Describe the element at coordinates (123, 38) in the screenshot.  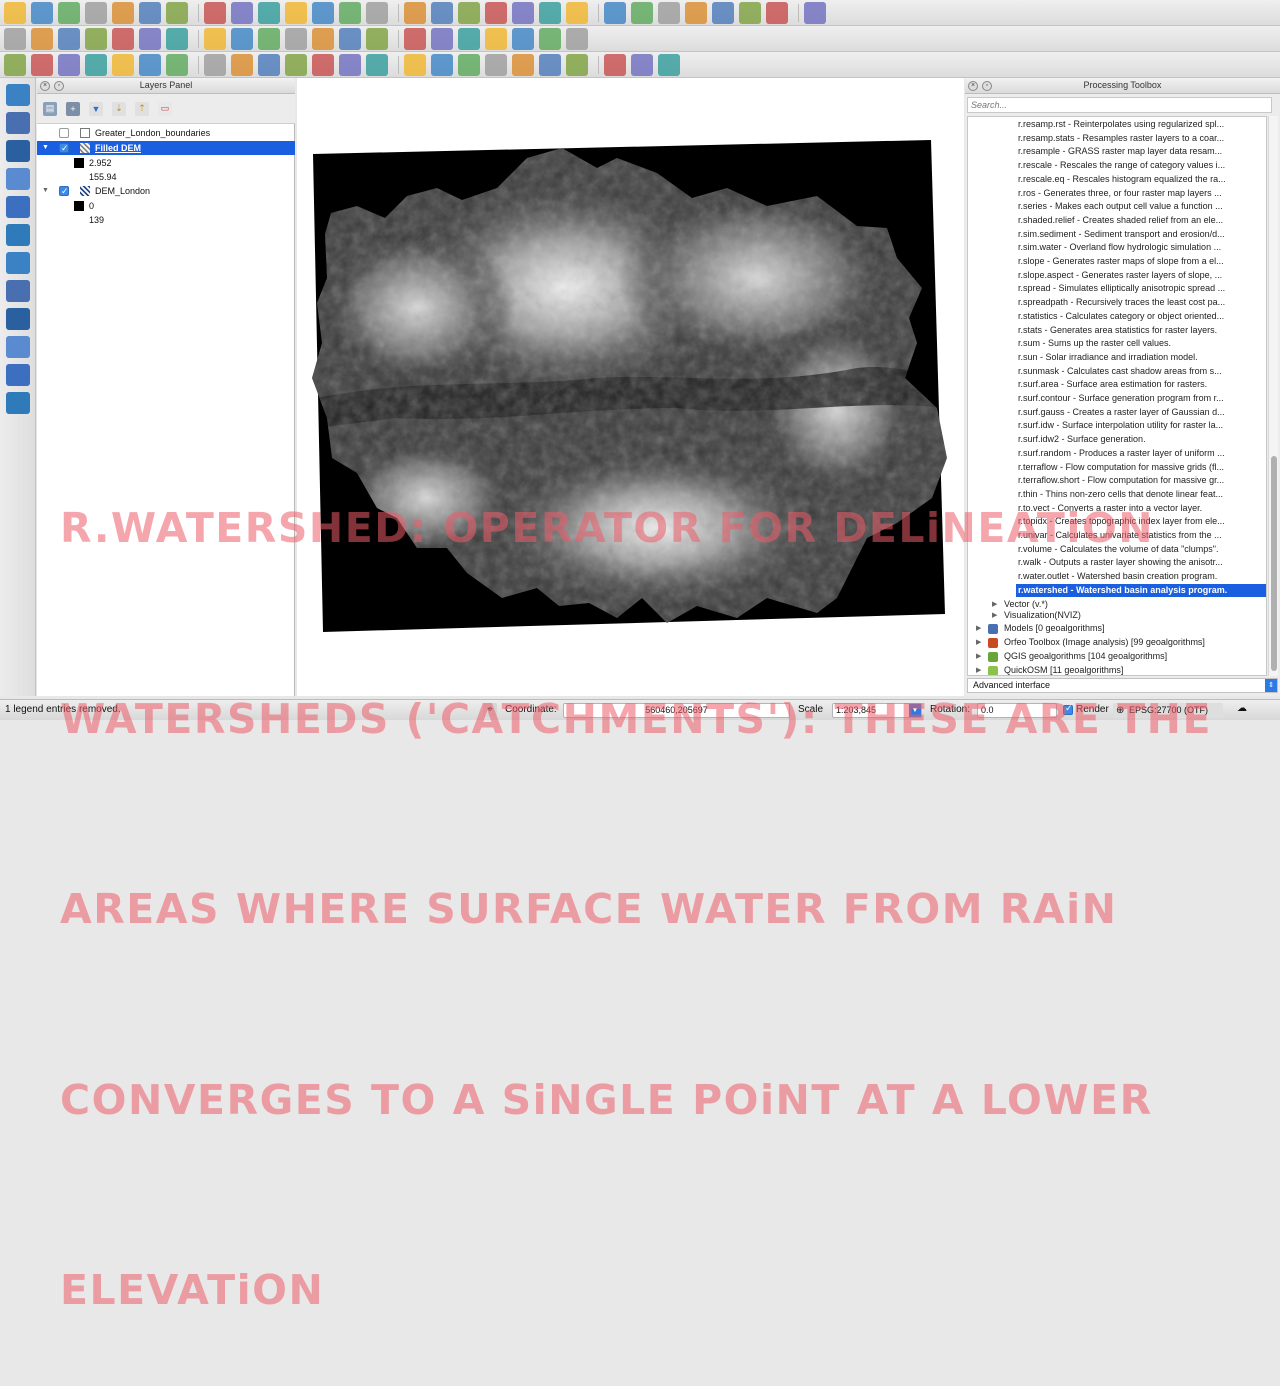
I see `move-feature-icon` at that location.